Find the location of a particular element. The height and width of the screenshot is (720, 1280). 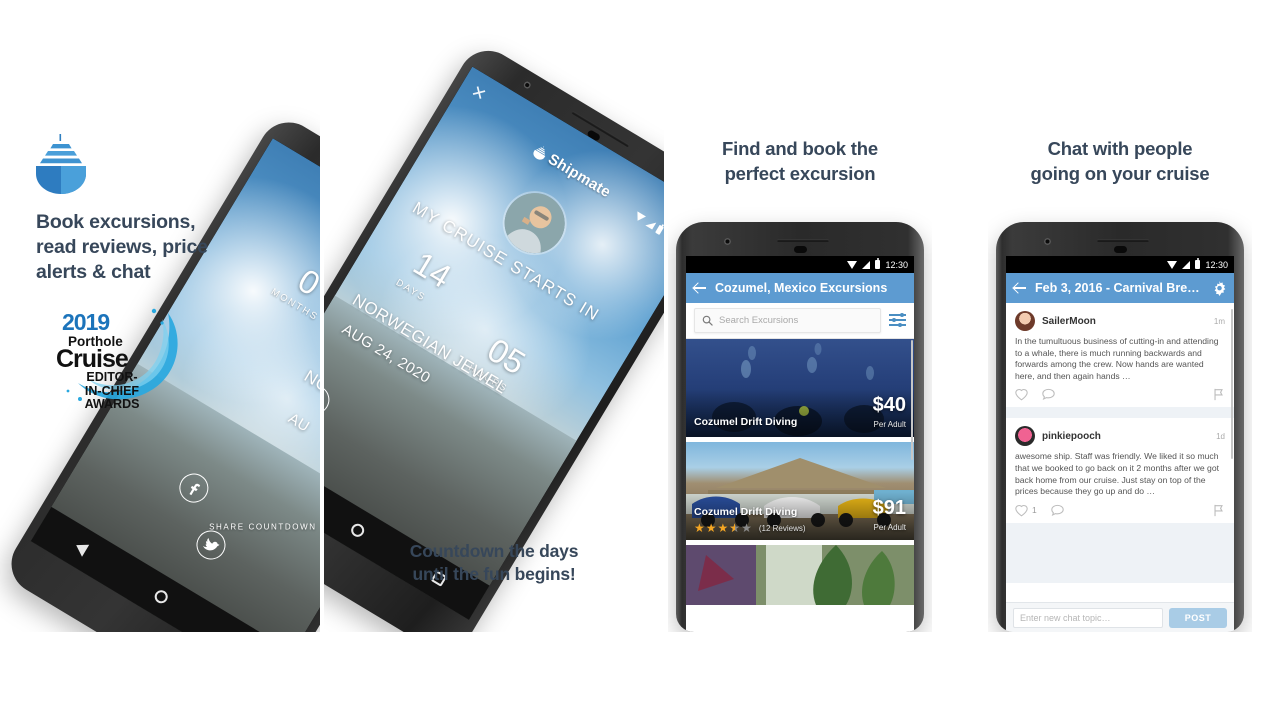

chat-timestamp: 1d is located at coordinates (1220, 436).